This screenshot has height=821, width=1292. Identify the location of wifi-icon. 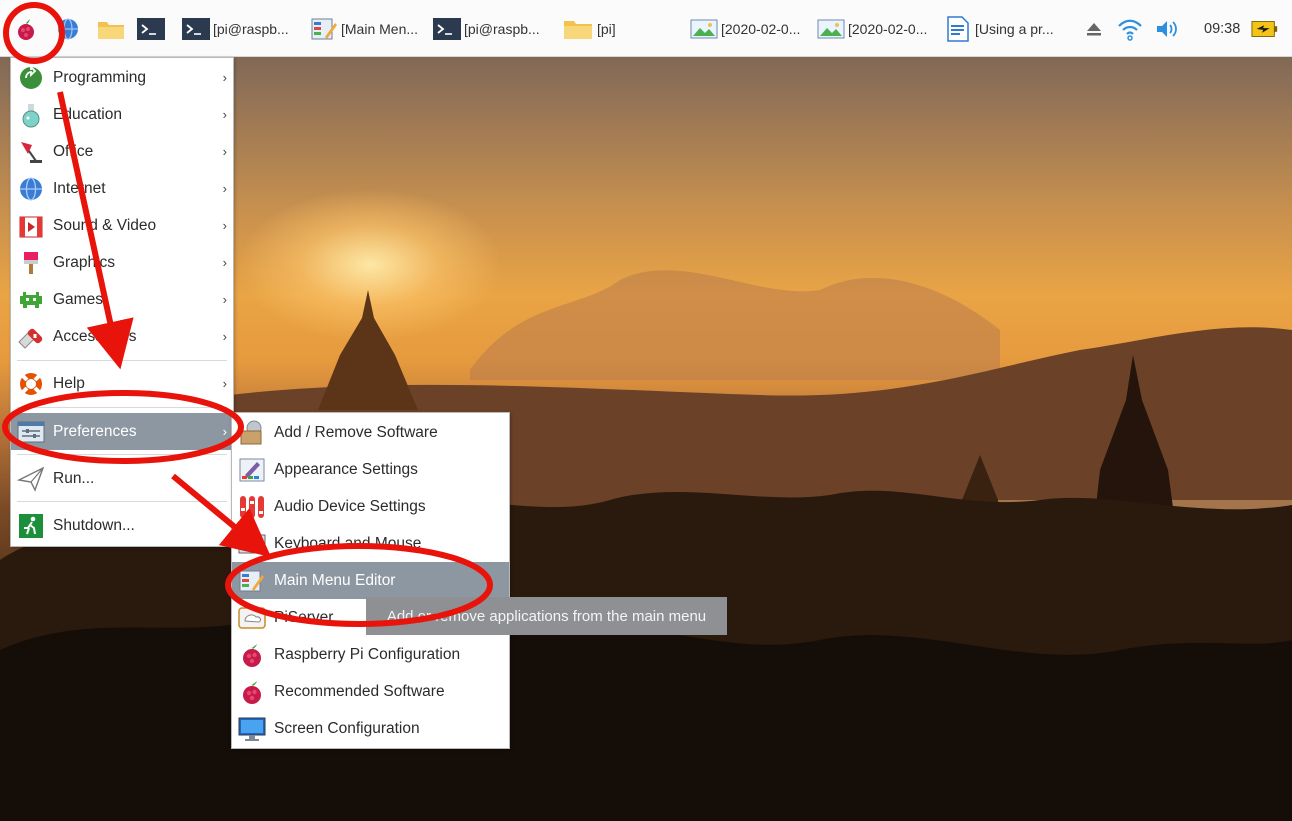
(1130, 29).